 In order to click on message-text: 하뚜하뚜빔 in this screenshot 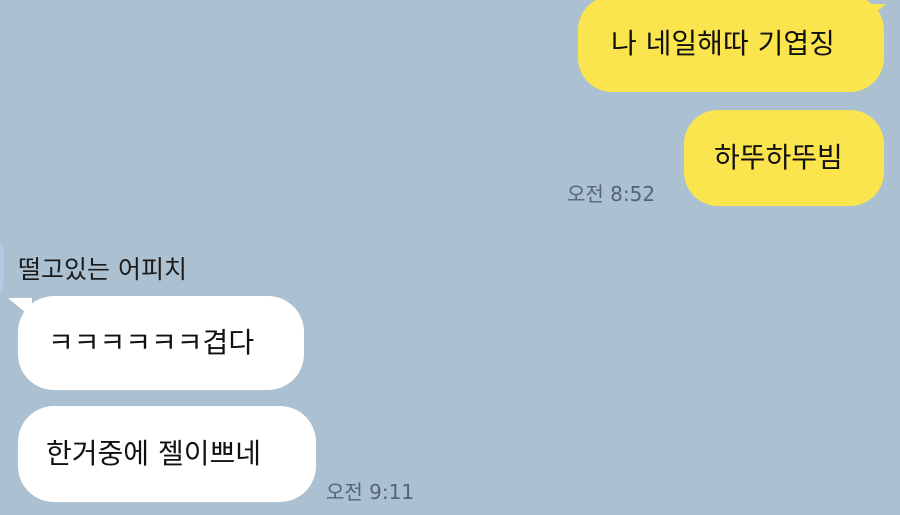, I will do `click(778, 157)`.